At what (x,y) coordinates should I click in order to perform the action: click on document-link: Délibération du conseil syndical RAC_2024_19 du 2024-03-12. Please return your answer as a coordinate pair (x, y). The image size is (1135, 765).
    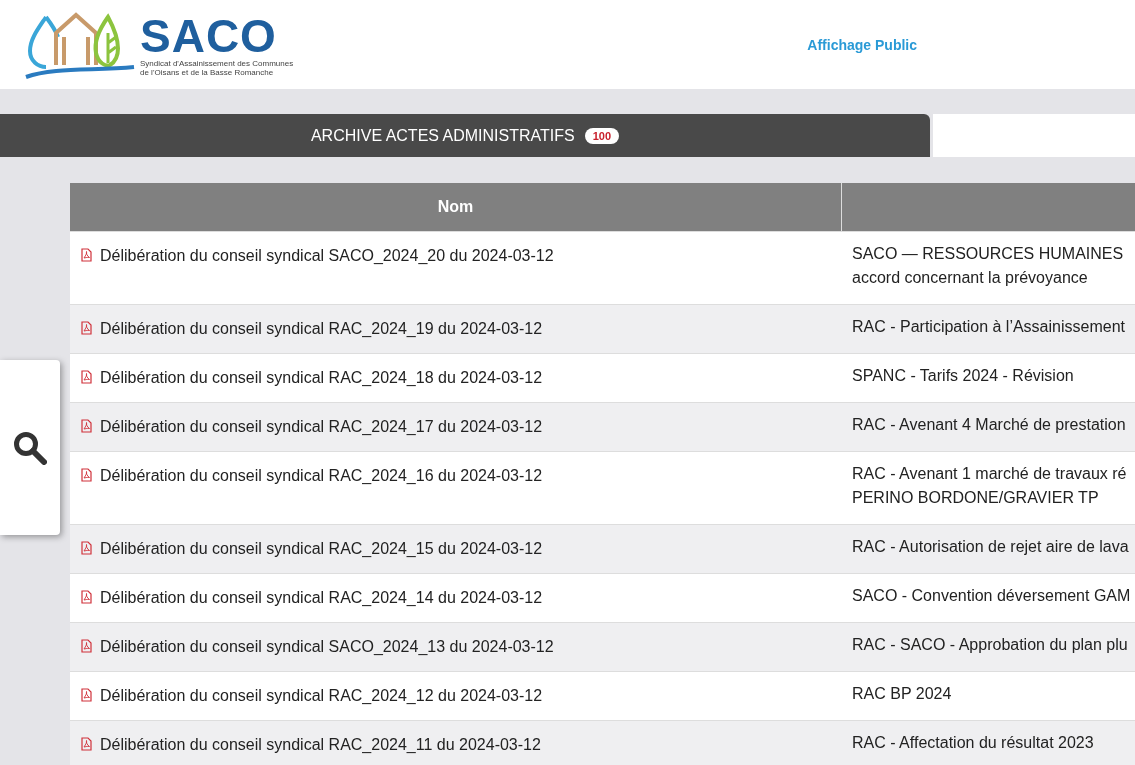
    Looking at the image, I should click on (321, 328).